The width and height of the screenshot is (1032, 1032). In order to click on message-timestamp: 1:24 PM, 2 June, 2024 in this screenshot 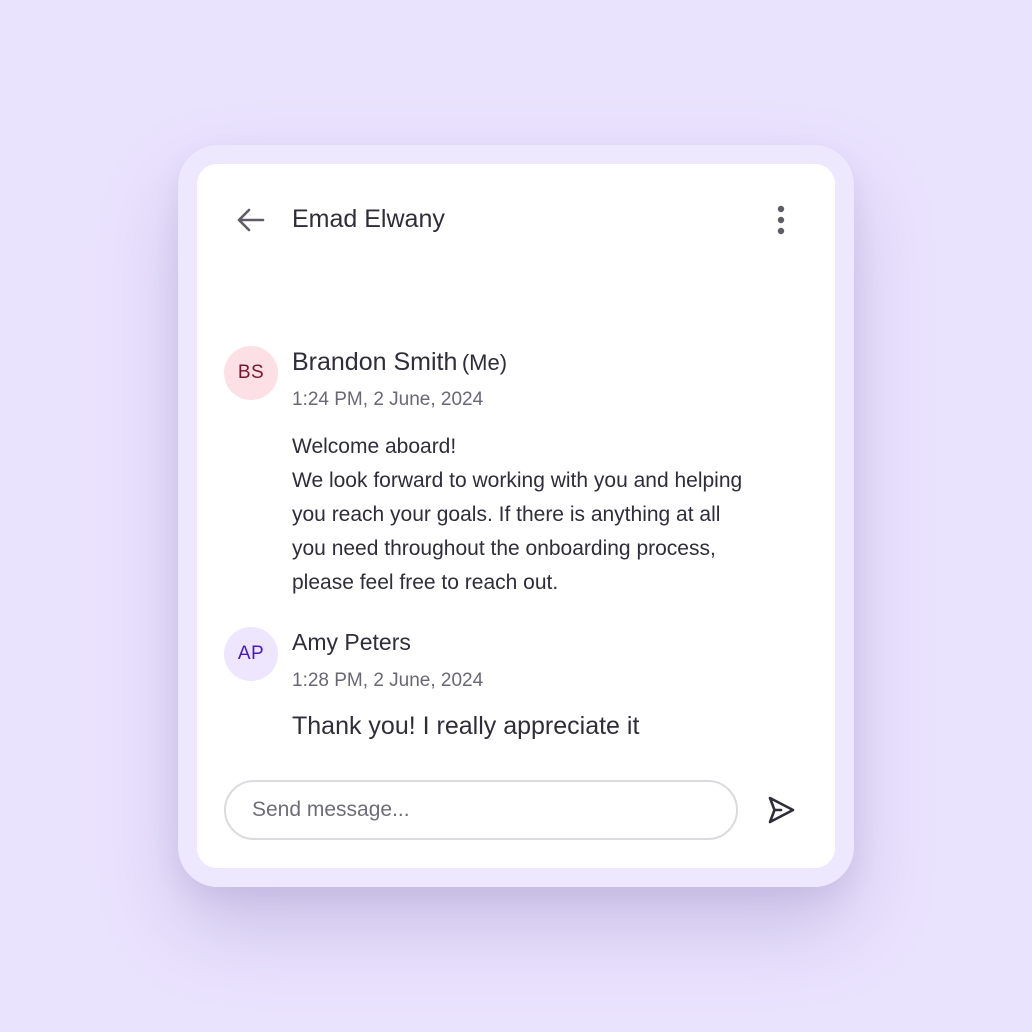, I will do `click(388, 399)`.